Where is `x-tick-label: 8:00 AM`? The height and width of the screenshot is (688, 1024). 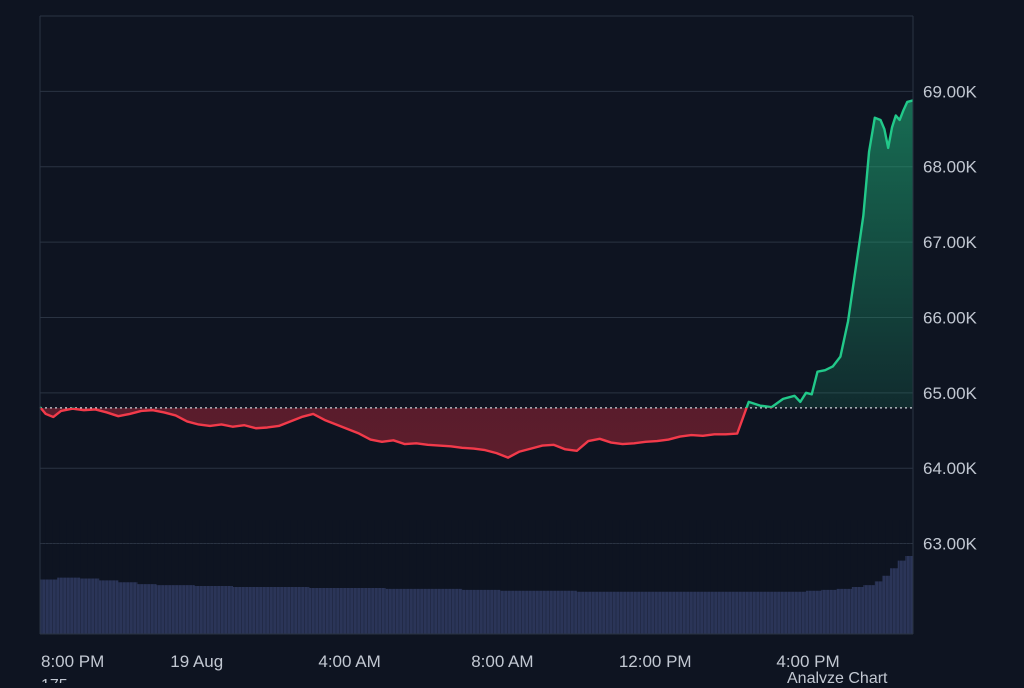 x-tick-label: 8:00 AM is located at coordinates (502, 661).